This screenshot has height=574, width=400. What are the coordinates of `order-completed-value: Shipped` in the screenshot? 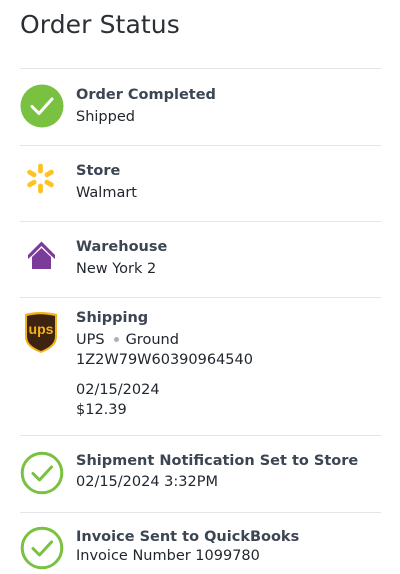 It's located at (105, 117).